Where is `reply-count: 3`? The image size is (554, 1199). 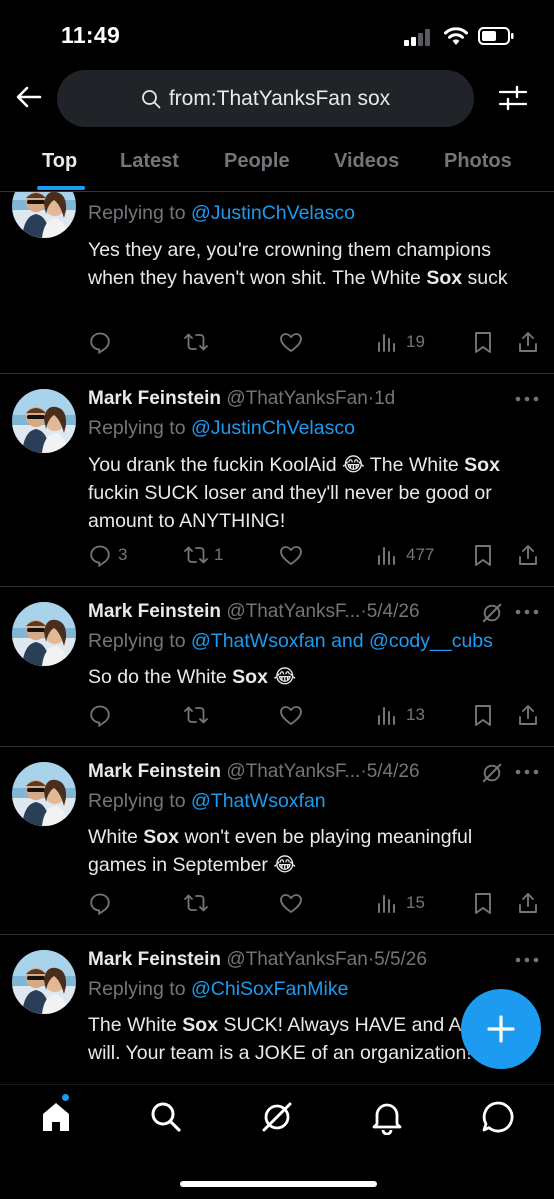 reply-count: 3 is located at coordinates (123, 554).